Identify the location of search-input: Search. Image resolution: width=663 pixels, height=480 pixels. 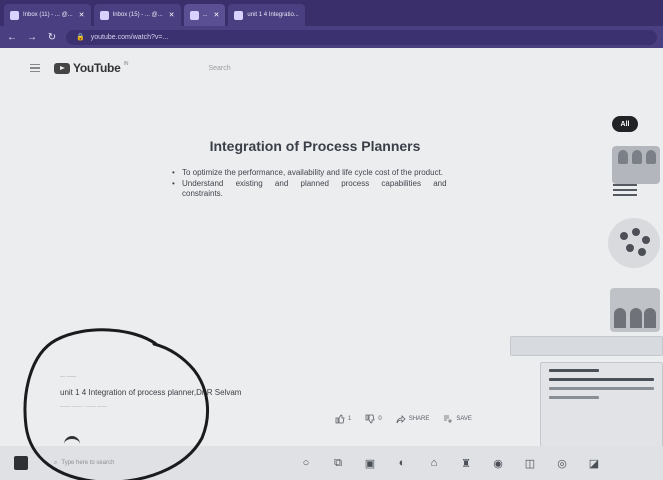
(332, 68).